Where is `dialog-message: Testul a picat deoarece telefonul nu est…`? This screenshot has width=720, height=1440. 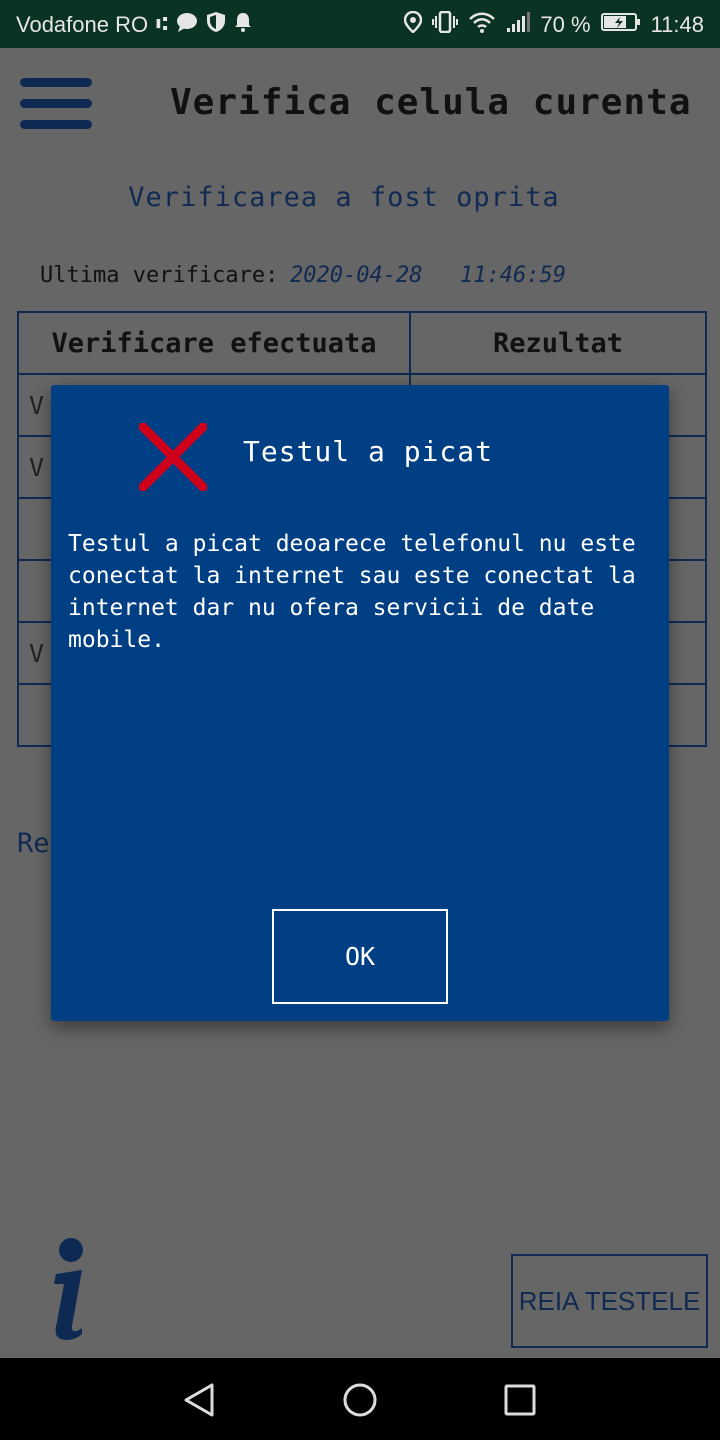
dialog-message: Testul a picat deoarece telefonul nu est… is located at coordinates (352, 592).